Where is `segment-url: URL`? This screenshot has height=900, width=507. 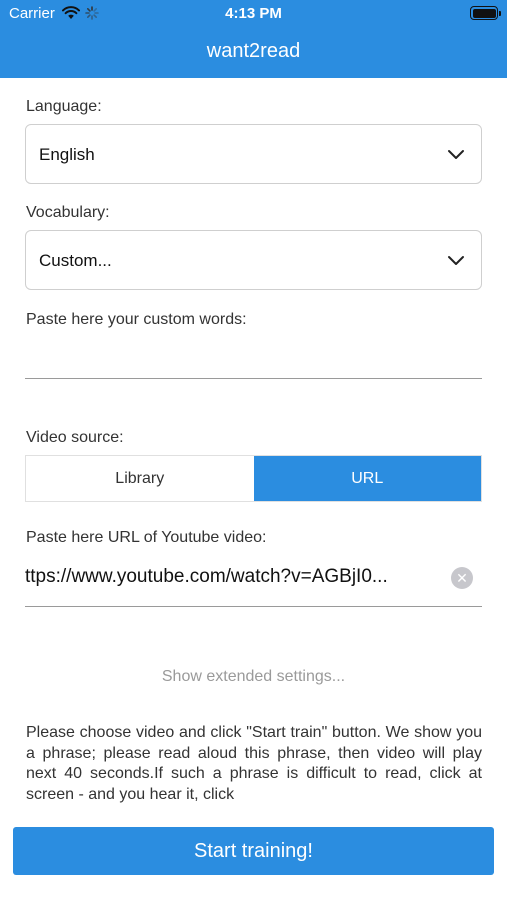
segment-url: URL is located at coordinates (367, 478).